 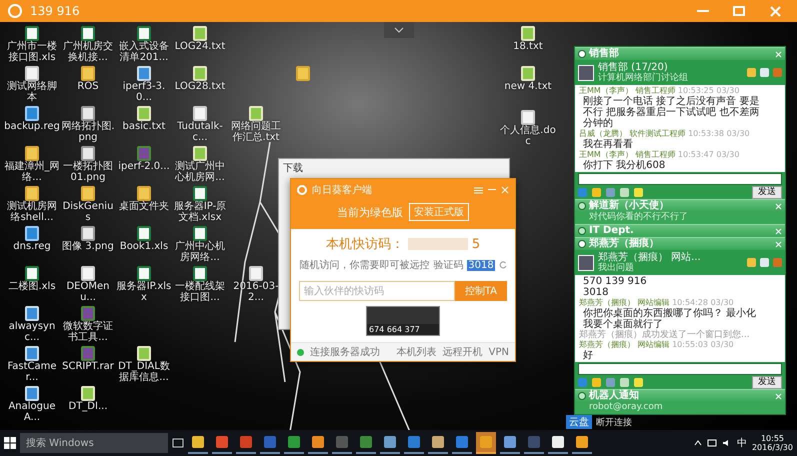 I want to click on message-header: 郑燕芳（捆痕） 网站编辑 10:54:28 03/30, so click(x=657, y=303).